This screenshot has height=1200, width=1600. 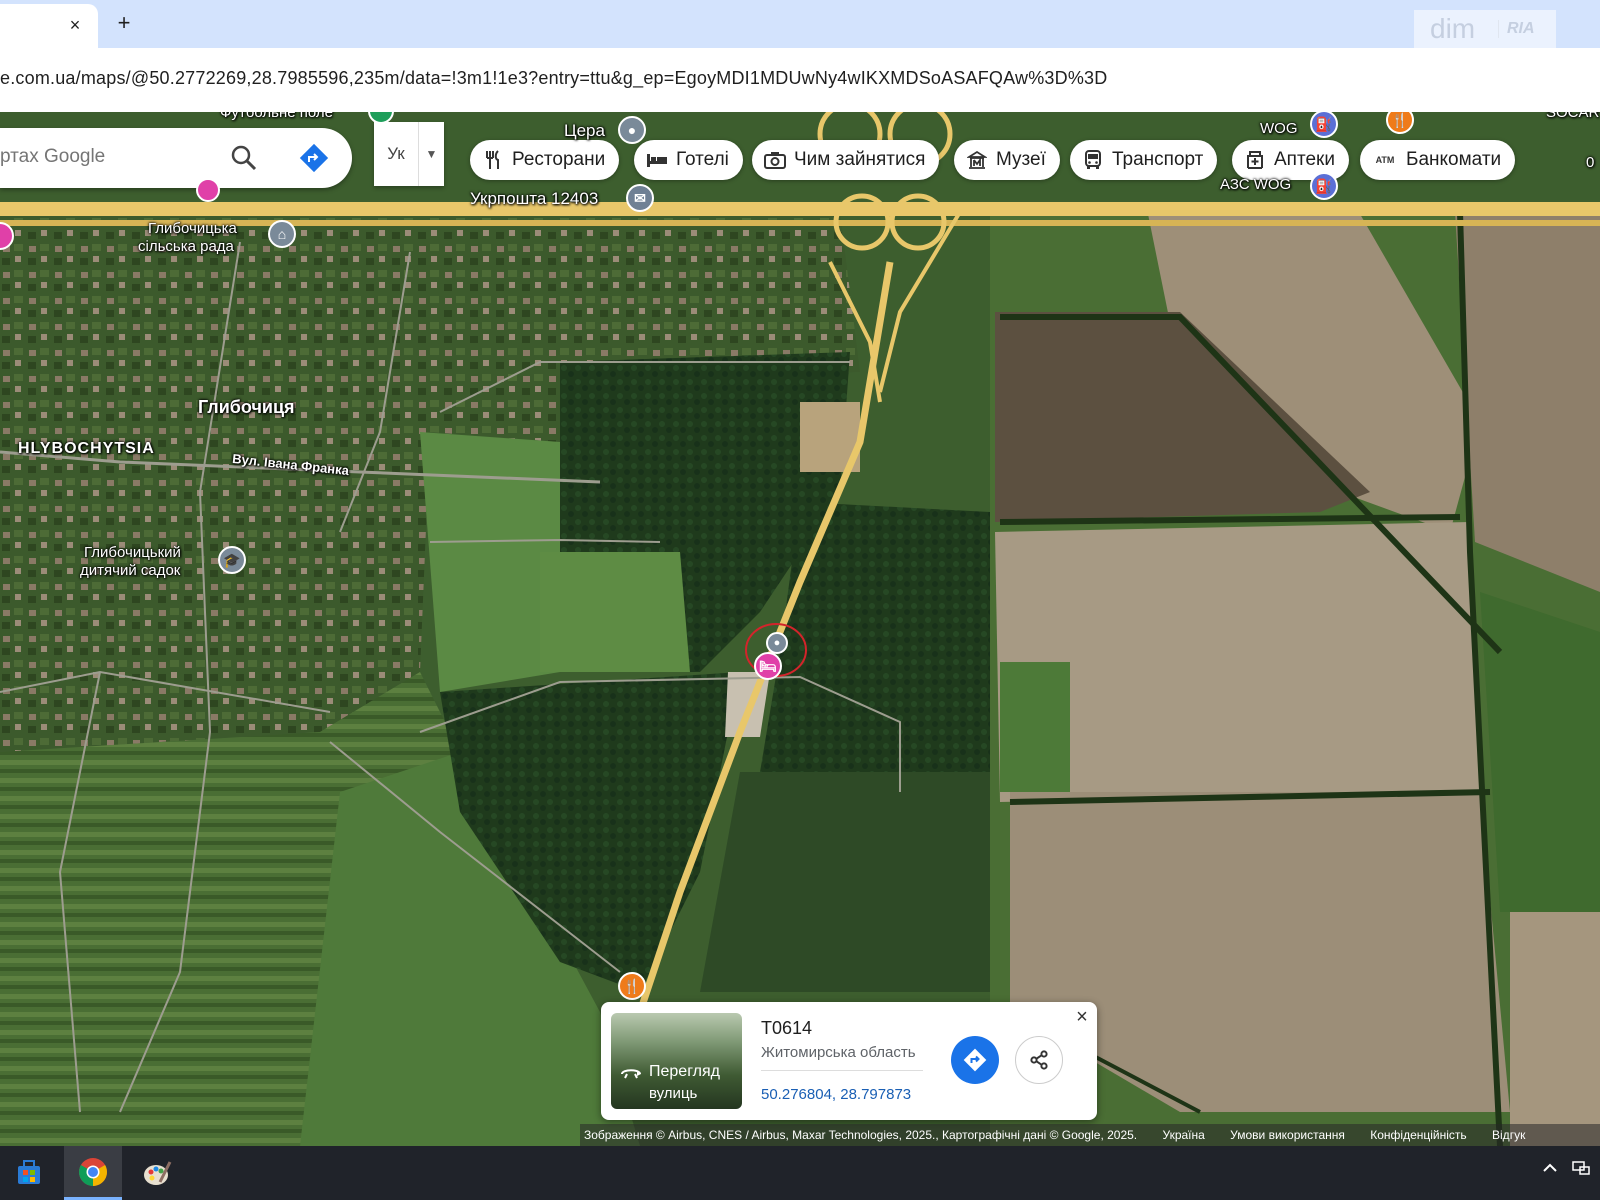 I want to click on map-label-village-latin: HLYBOCHYTSIA, so click(x=86, y=448).